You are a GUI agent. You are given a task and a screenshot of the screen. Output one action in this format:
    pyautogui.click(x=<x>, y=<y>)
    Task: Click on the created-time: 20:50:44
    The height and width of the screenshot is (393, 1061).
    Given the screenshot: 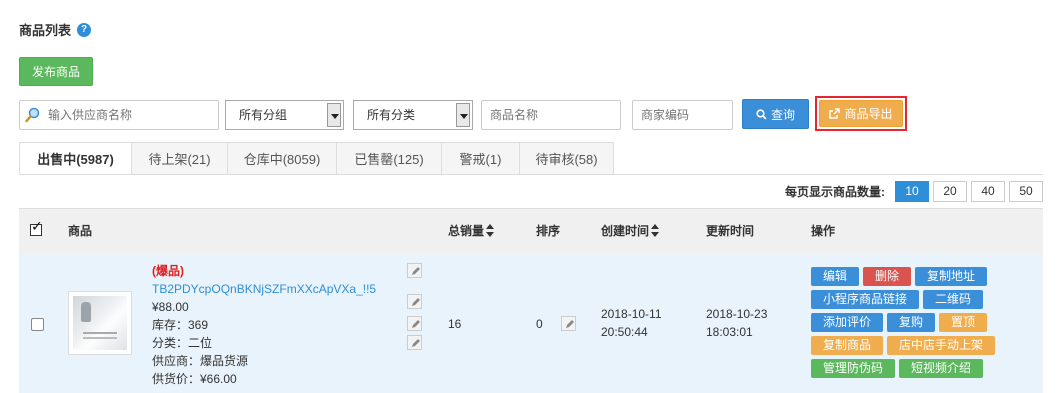 What is the action you would take?
    pyautogui.click(x=624, y=332)
    